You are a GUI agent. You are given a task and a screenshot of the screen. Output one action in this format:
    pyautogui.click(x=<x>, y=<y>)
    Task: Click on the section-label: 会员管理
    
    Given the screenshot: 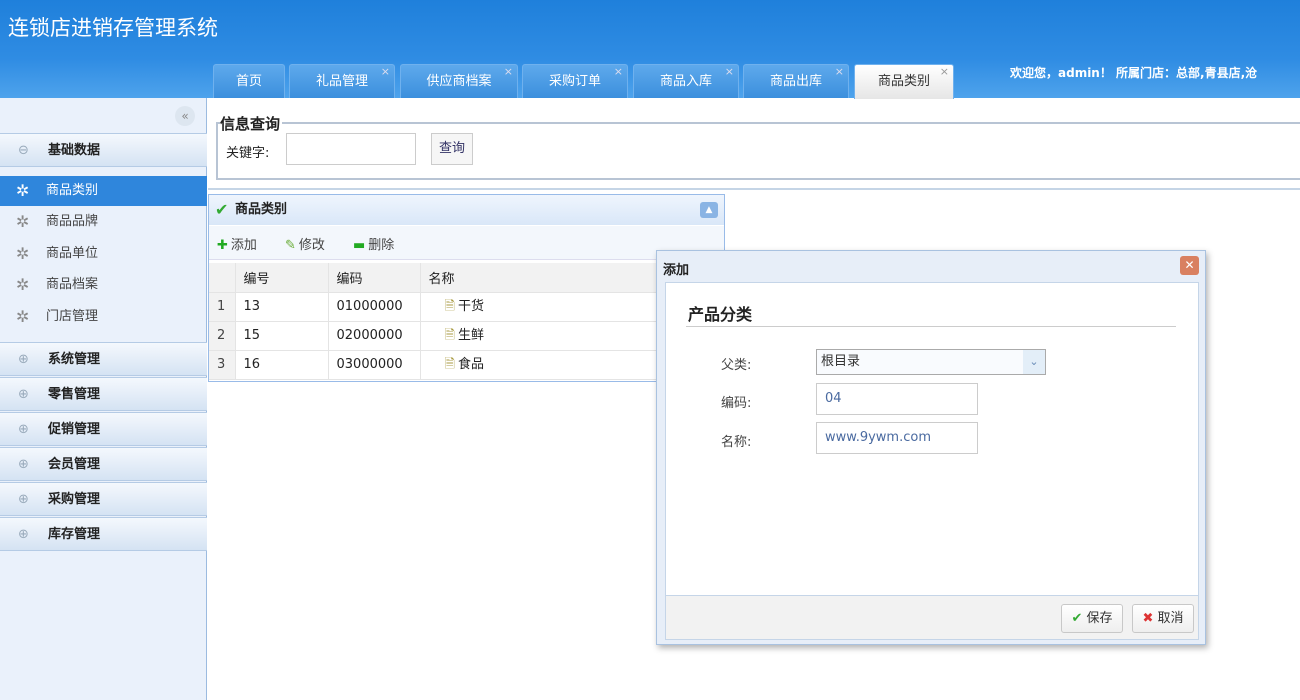 What is the action you would take?
    pyautogui.click(x=74, y=464)
    